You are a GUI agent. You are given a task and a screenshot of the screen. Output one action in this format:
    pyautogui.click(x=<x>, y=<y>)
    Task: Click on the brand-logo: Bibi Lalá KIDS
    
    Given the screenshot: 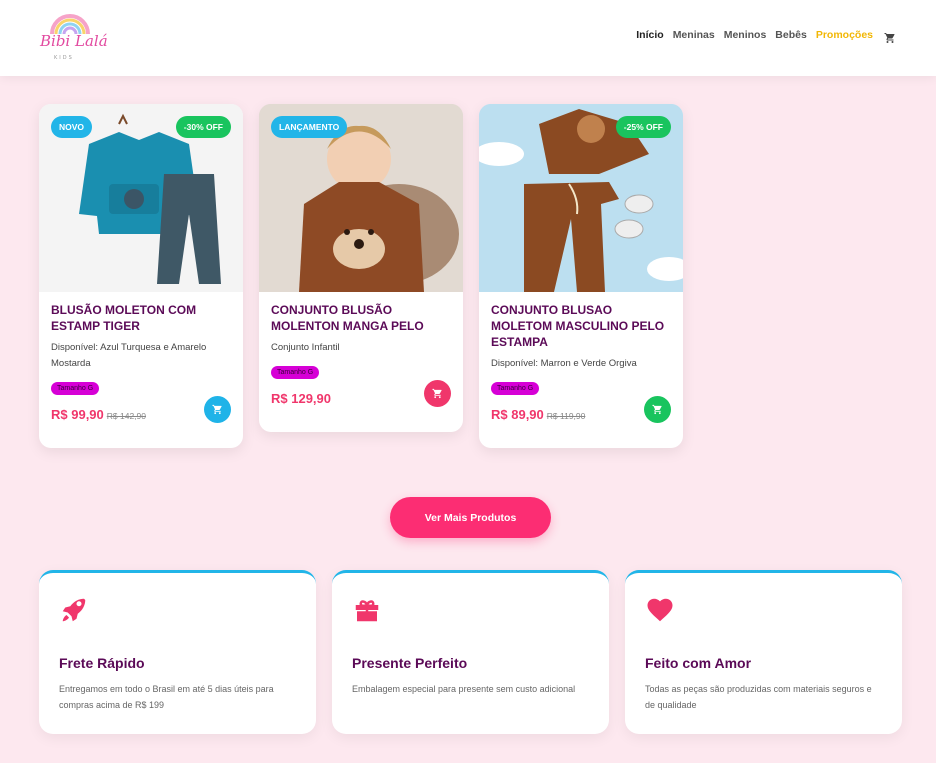 What is the action you would take?
    pyautogui.click(x=73, y=38)
    